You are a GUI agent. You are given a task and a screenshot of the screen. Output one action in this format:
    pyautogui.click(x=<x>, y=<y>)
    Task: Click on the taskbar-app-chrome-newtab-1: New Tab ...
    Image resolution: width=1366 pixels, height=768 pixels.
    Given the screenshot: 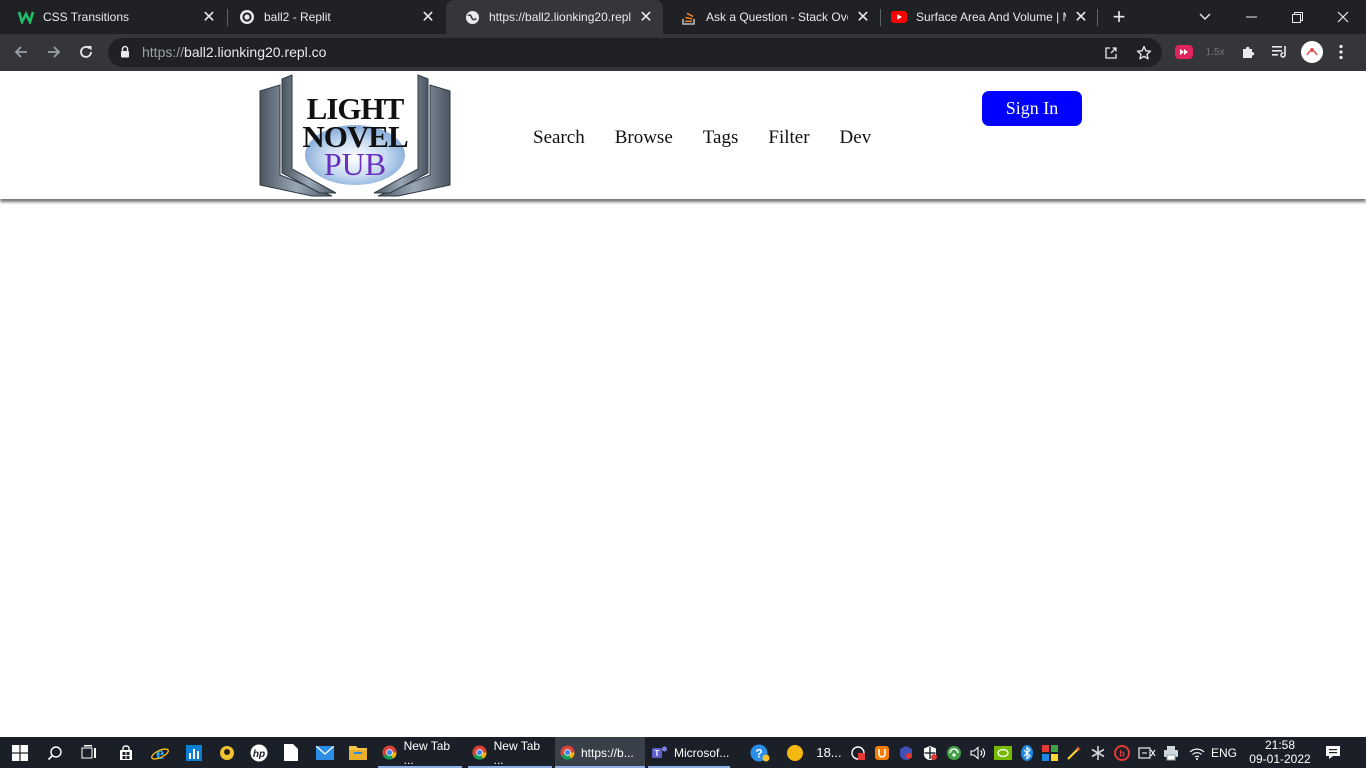 What is the action you would take?
    pyautogui.click(x=420, y=752)
    